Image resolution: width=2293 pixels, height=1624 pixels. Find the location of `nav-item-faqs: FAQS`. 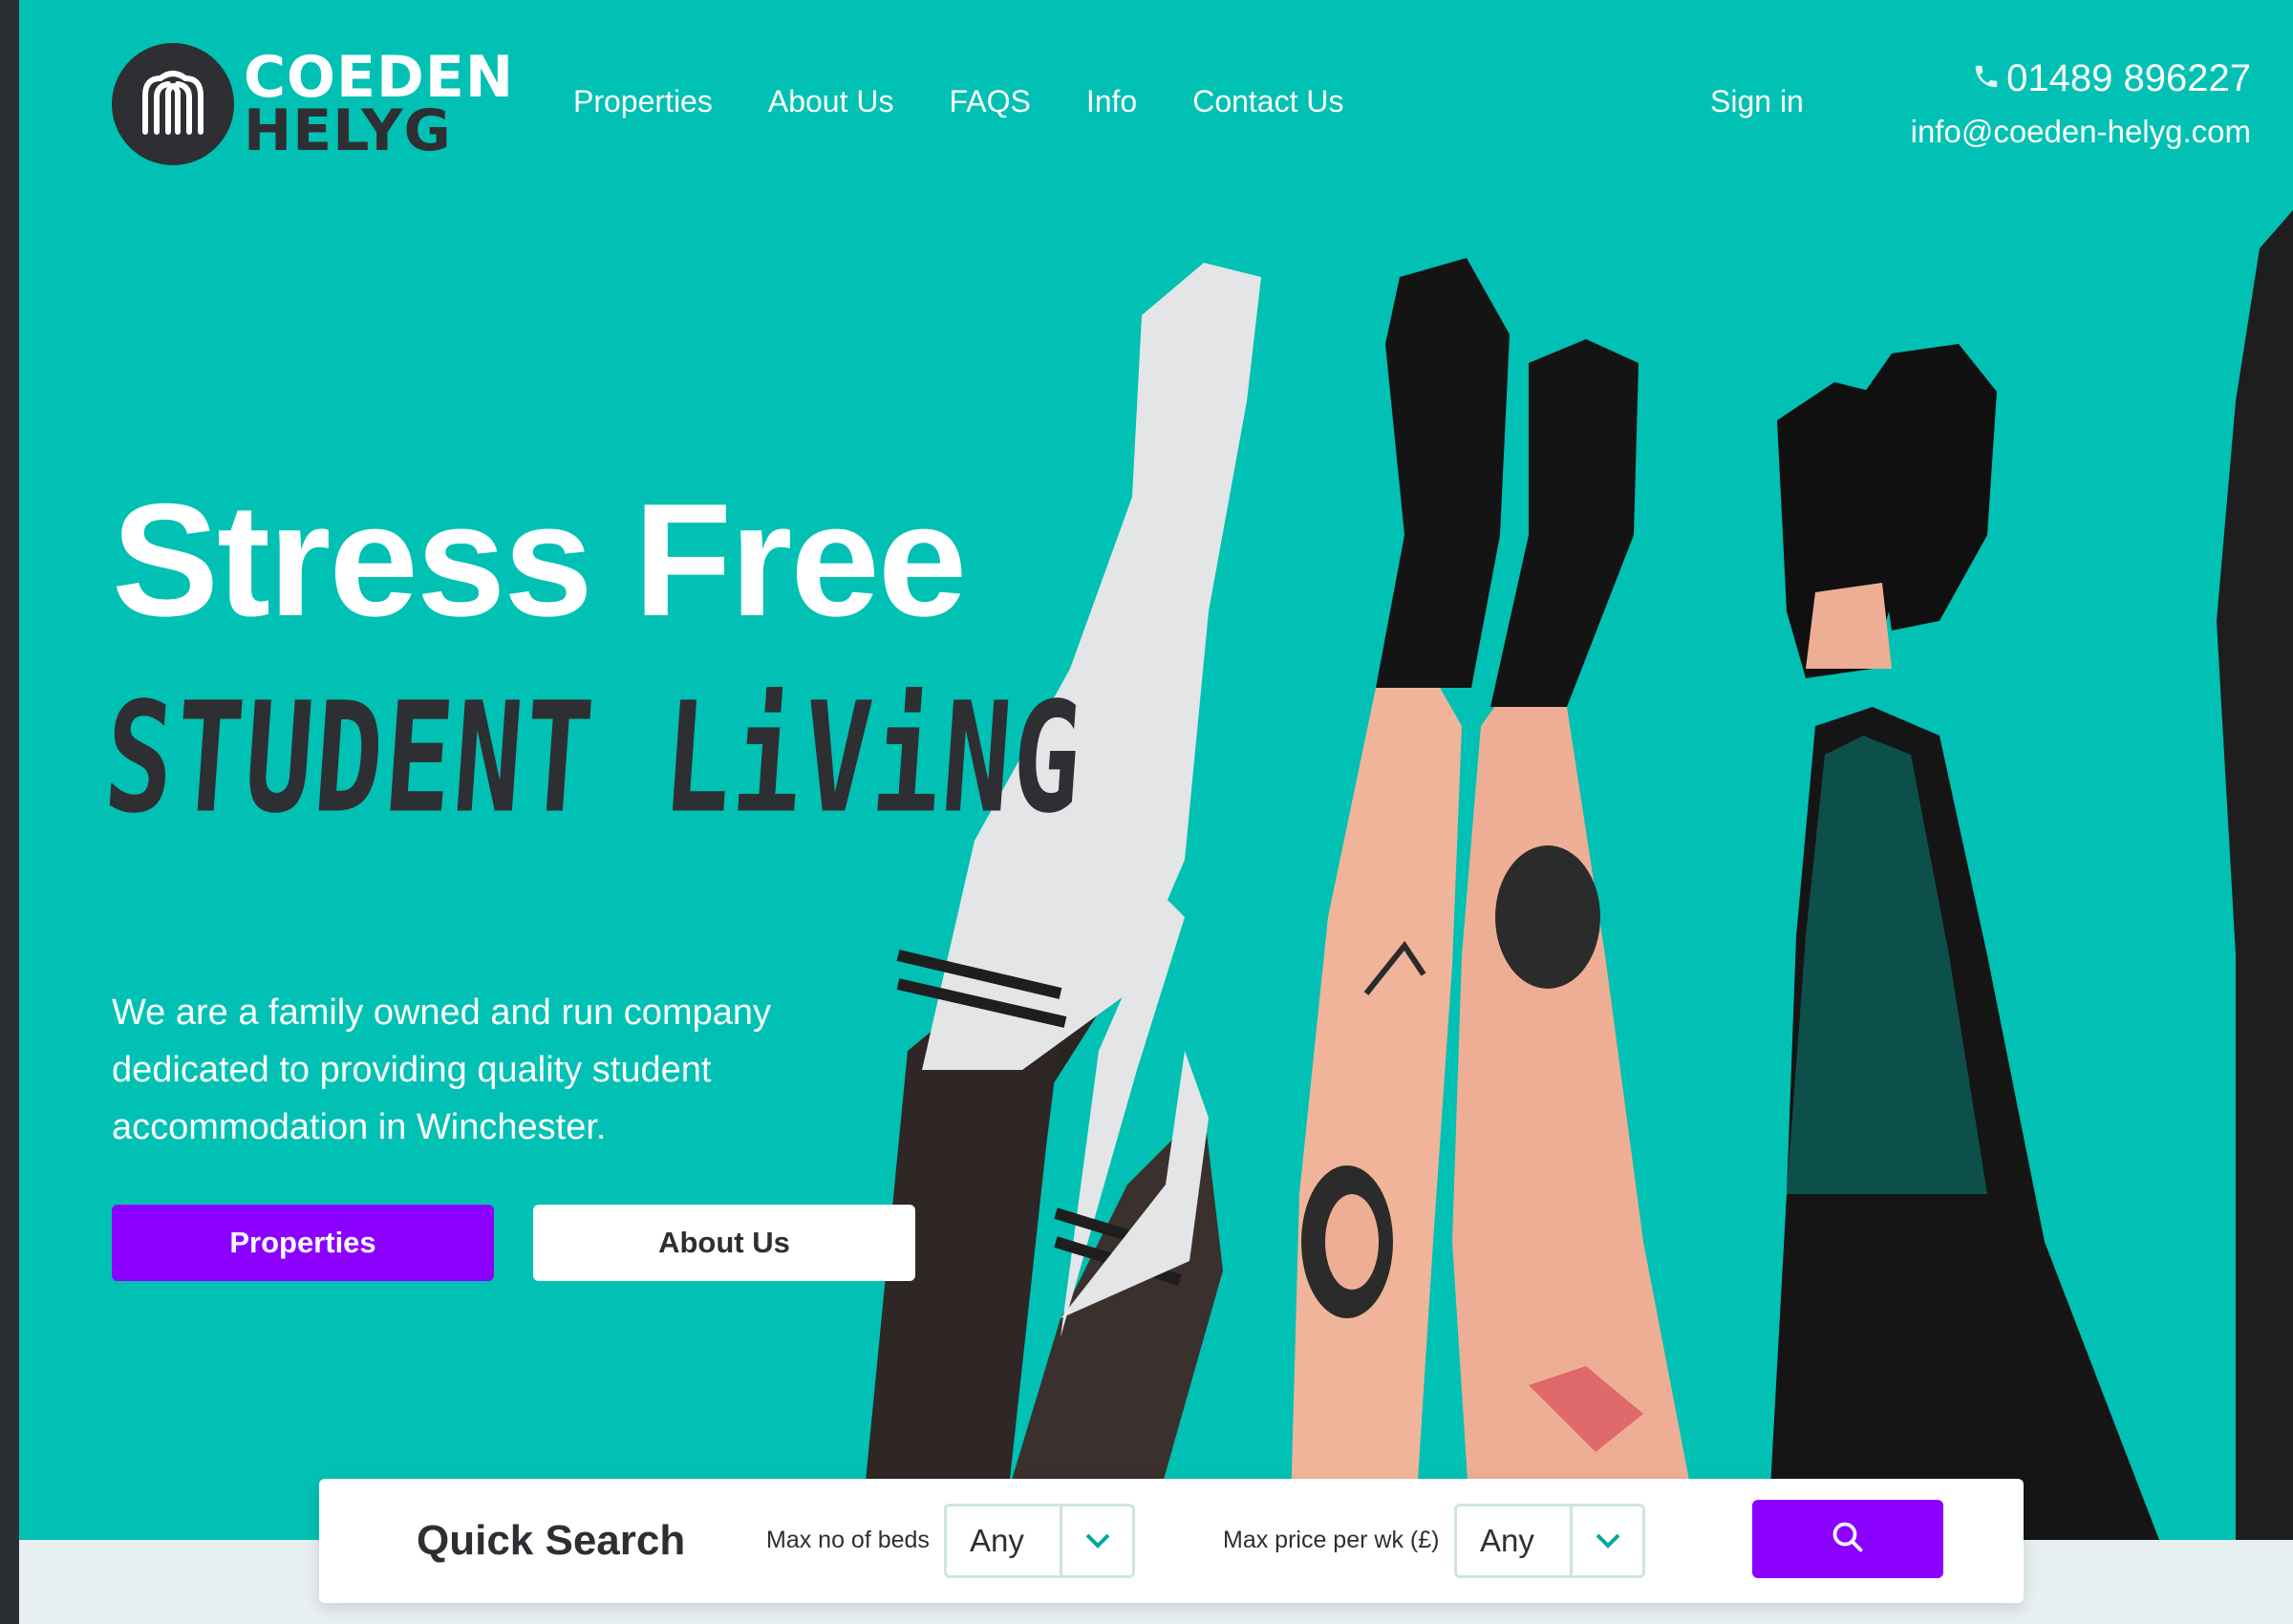

nav-item-faqs: FAQS is located at coordinates (989, 102).